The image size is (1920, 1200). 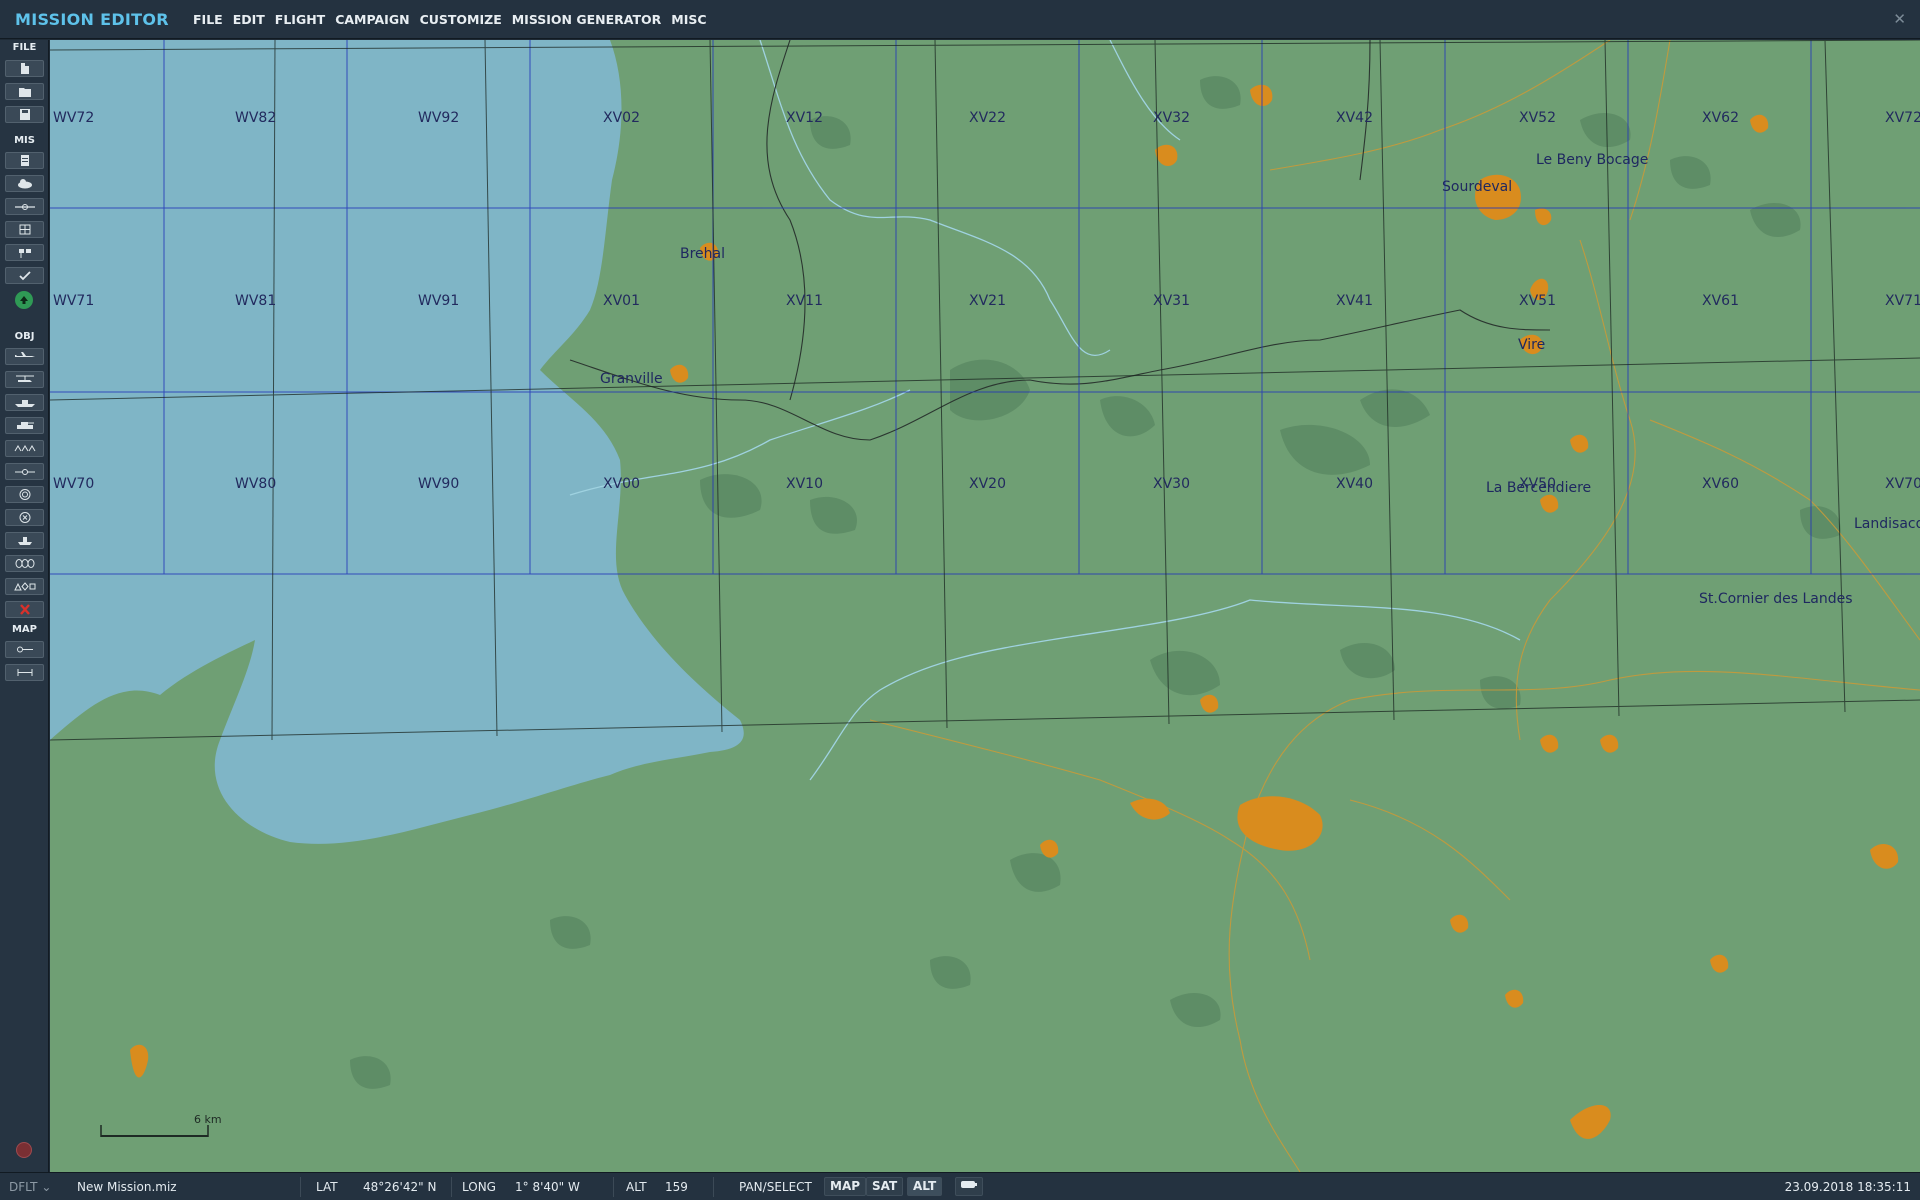 What do you see at coordinates (24, 517) in the screenshot?
I see `static-object-icon` at bounding box center [24, 517].